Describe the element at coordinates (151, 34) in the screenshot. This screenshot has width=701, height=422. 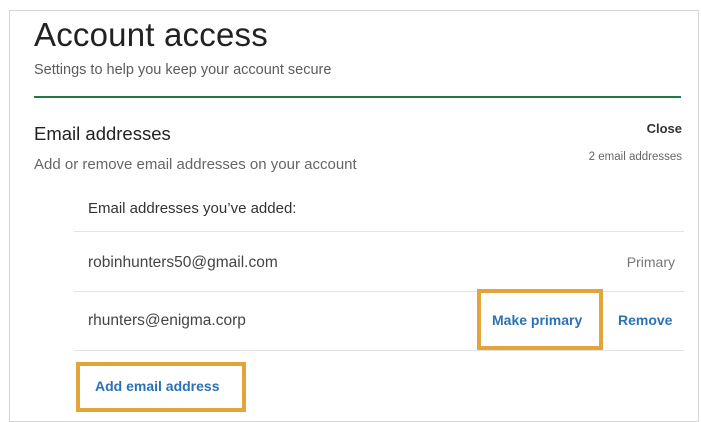
I see `page-title: Account access` at that location.